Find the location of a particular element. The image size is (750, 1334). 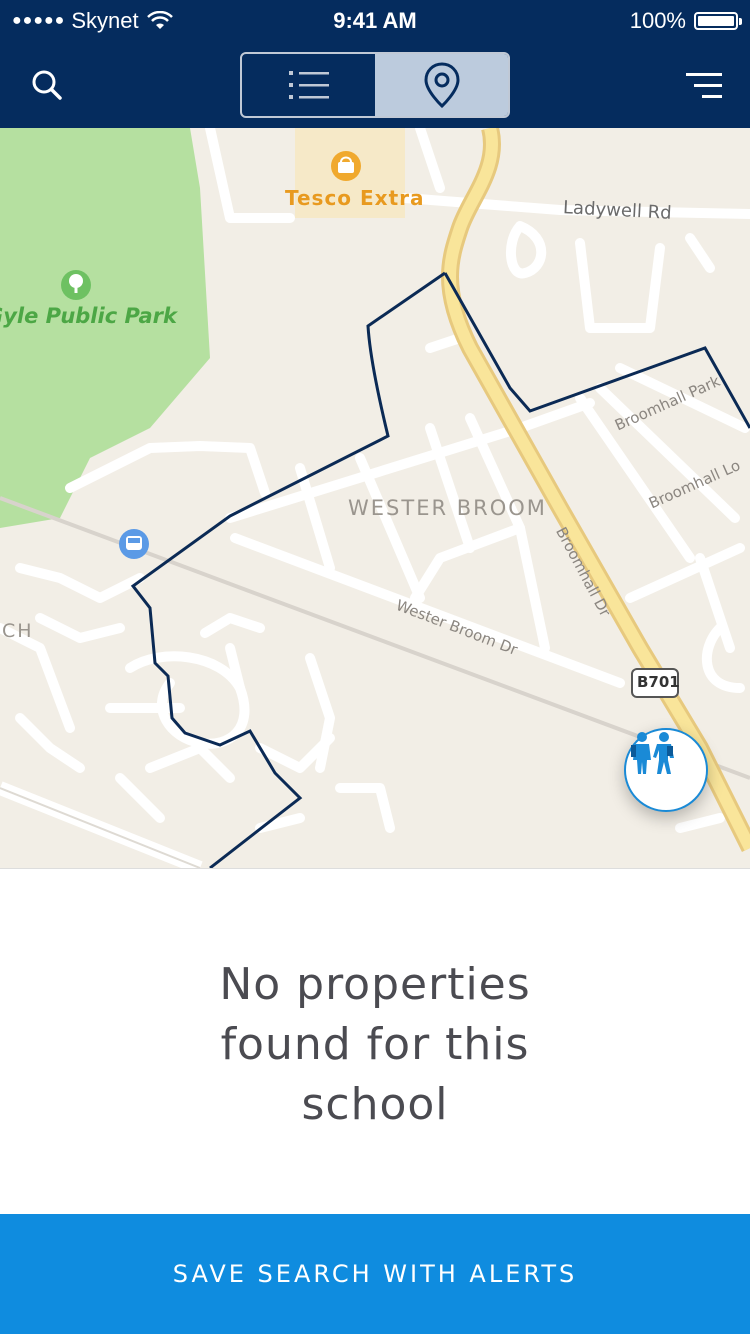

map-label-road-number: B701 is located at coordinates (658, 682).